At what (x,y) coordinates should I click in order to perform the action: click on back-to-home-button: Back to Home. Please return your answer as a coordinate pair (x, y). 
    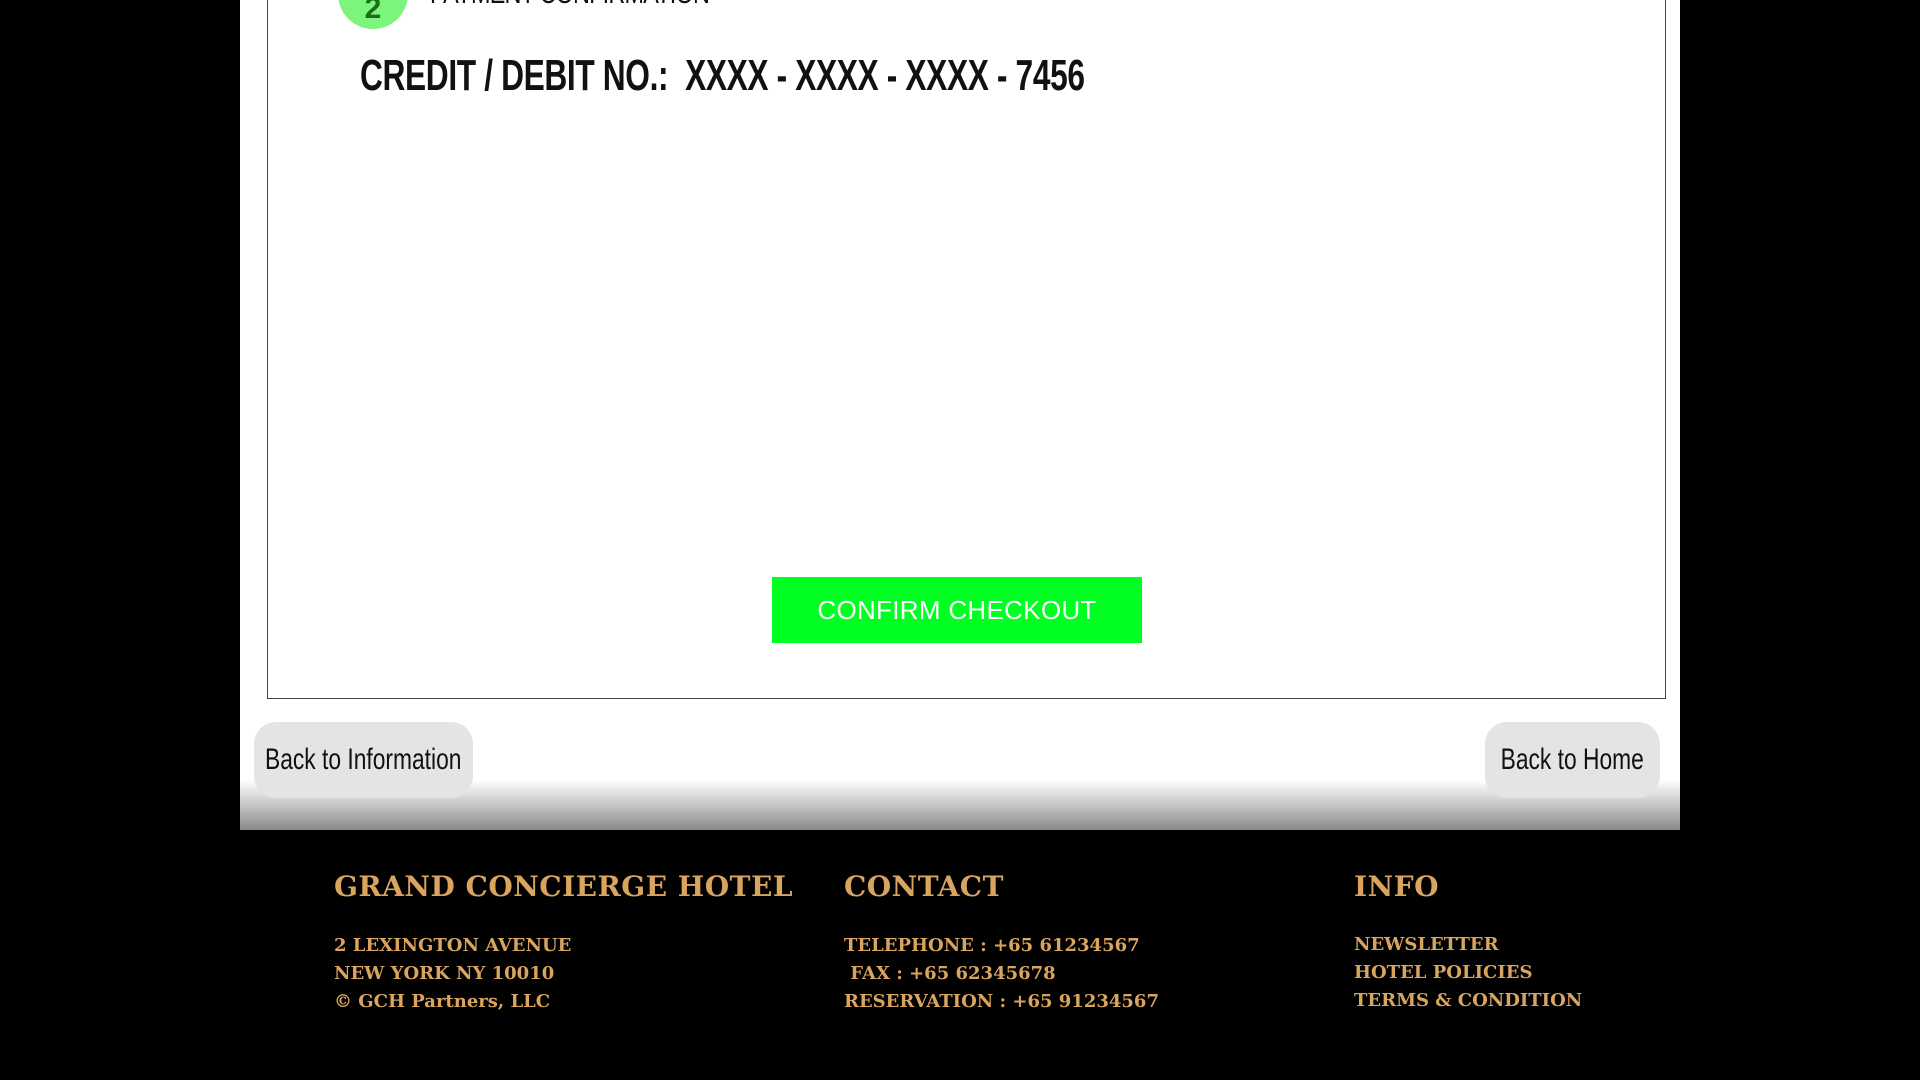
    Looking at the image, I should click on (1572, 760).